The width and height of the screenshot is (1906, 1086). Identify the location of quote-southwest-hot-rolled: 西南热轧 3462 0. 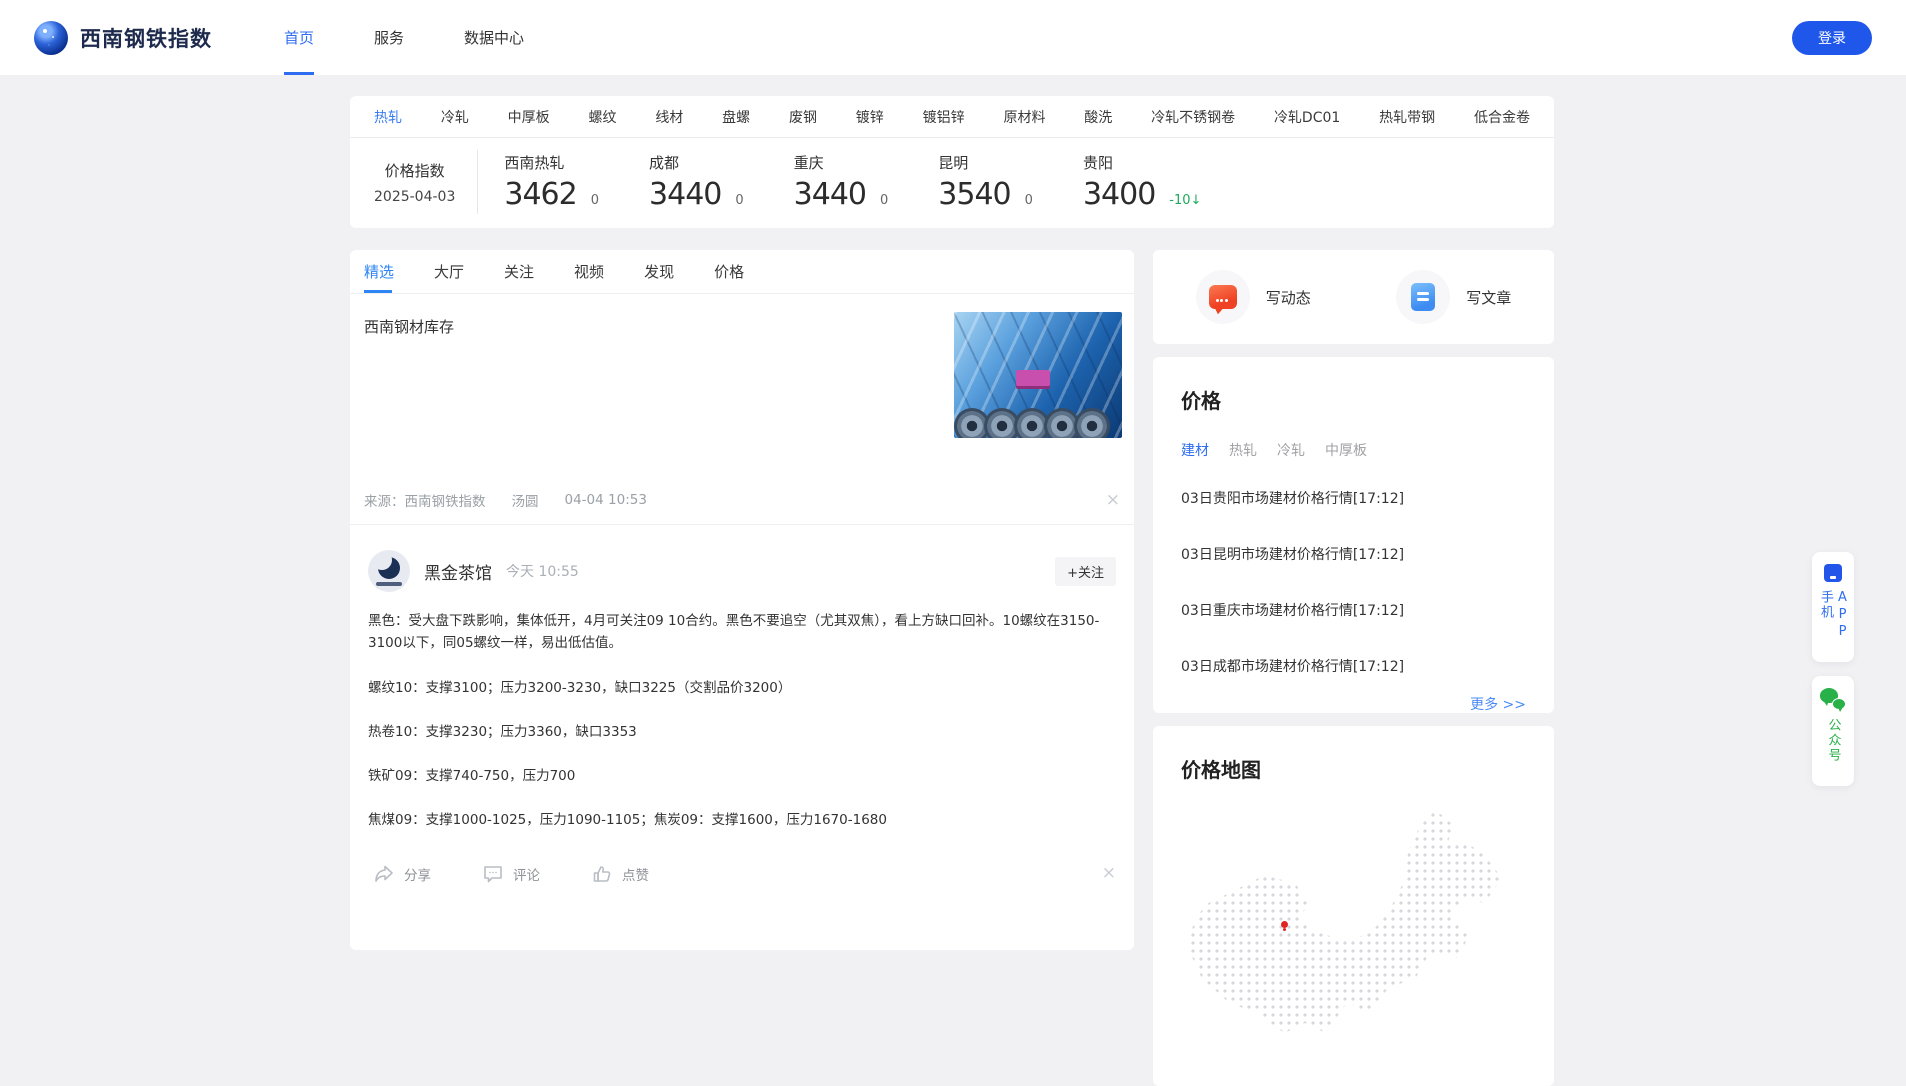
(551, 182).